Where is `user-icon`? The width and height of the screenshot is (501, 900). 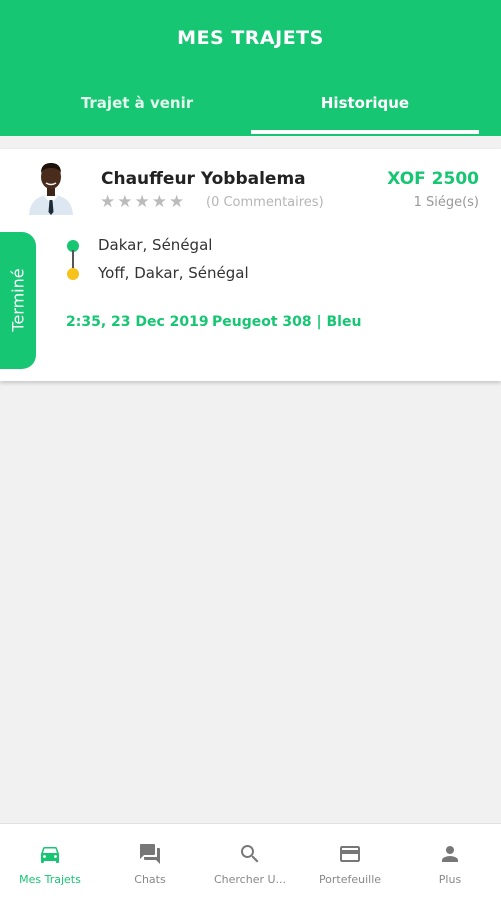 user-icon is located at coordinates (450, 854).